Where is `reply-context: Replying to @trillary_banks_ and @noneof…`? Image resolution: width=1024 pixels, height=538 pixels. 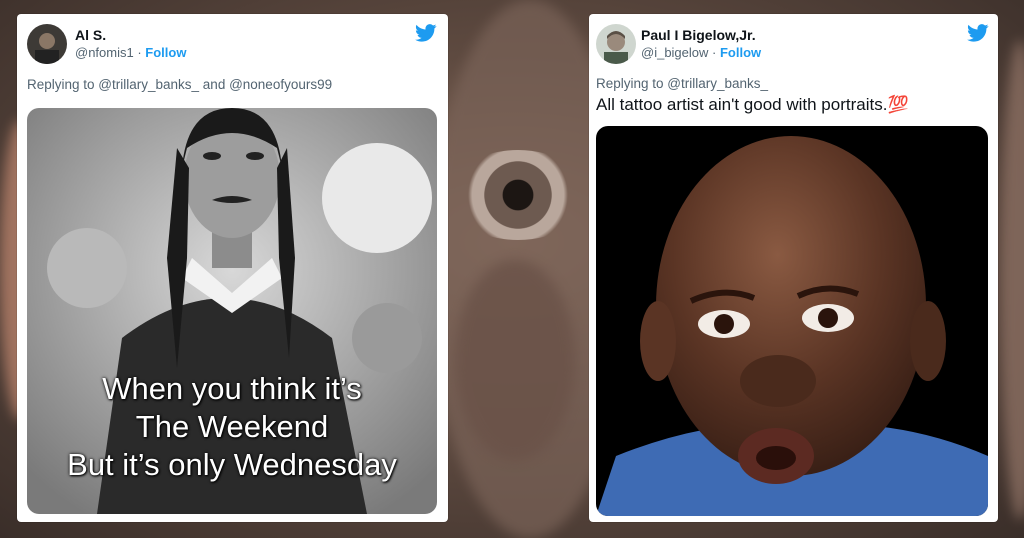
reply-context: Replying to @trillary_banks_ and @noneof… is located at coordinates (179, 84).